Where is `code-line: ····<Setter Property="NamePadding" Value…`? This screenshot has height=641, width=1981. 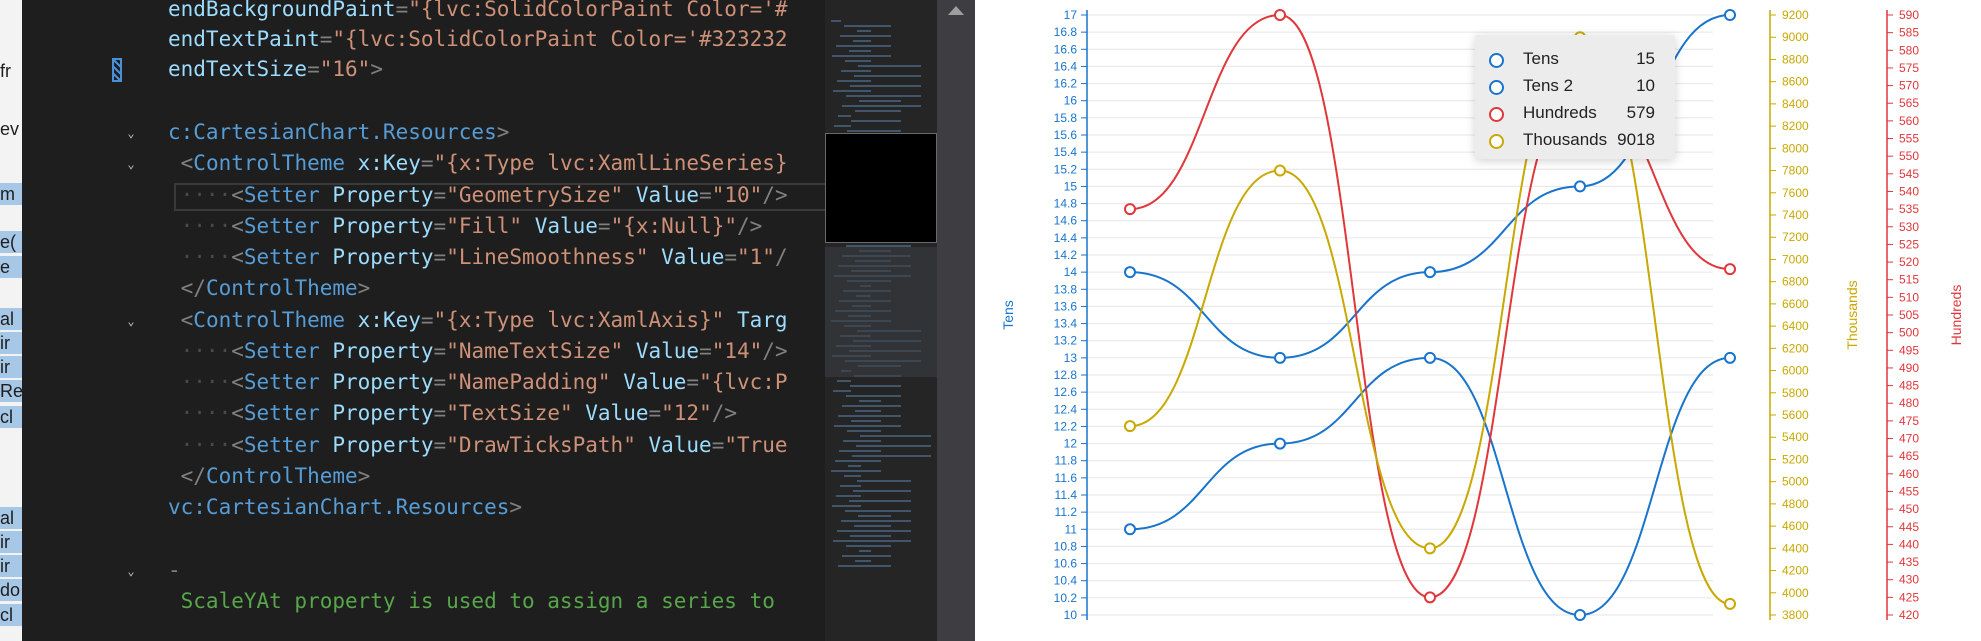
code-line: ····<Setter Property="NamePadding" Value… is located at coordinates (478, 382).